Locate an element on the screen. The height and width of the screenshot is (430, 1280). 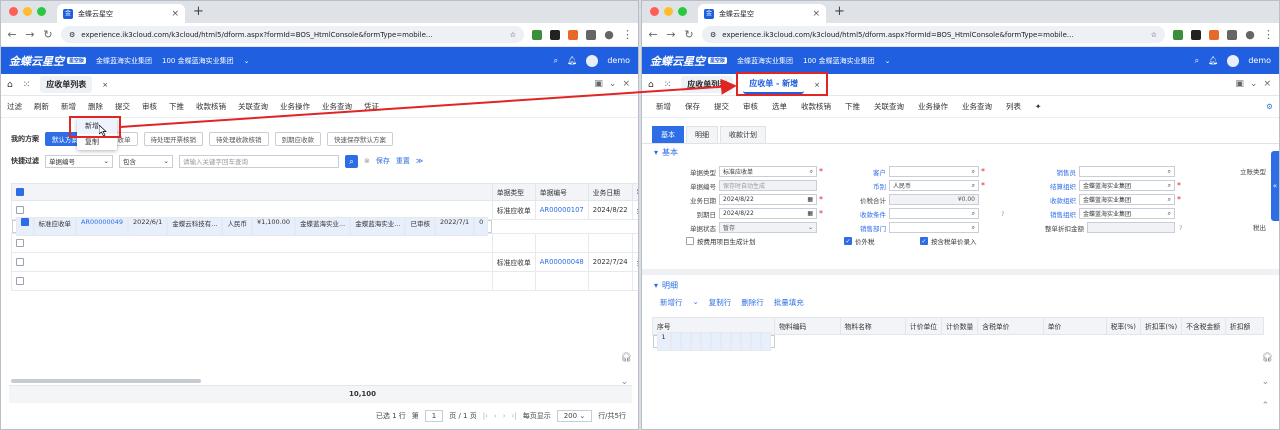
sale-dept-input: ⌕ is located at coordinates (934, 227).